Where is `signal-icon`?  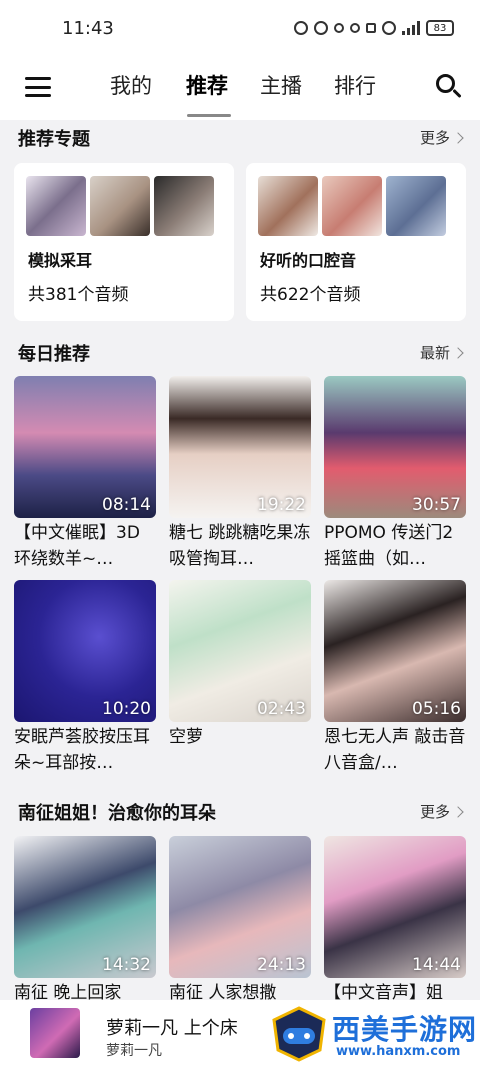
signal-icon is located at coordinates (411, 28).